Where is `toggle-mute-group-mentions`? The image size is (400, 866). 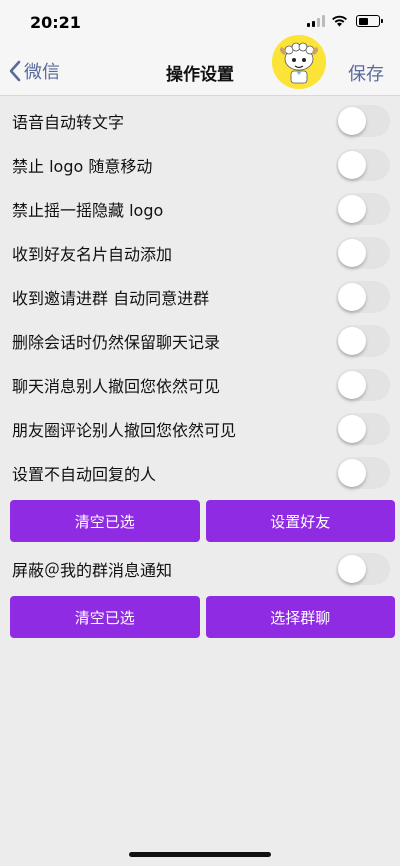 toggle-mute-group-mentions is located at coordinates (363, 569).